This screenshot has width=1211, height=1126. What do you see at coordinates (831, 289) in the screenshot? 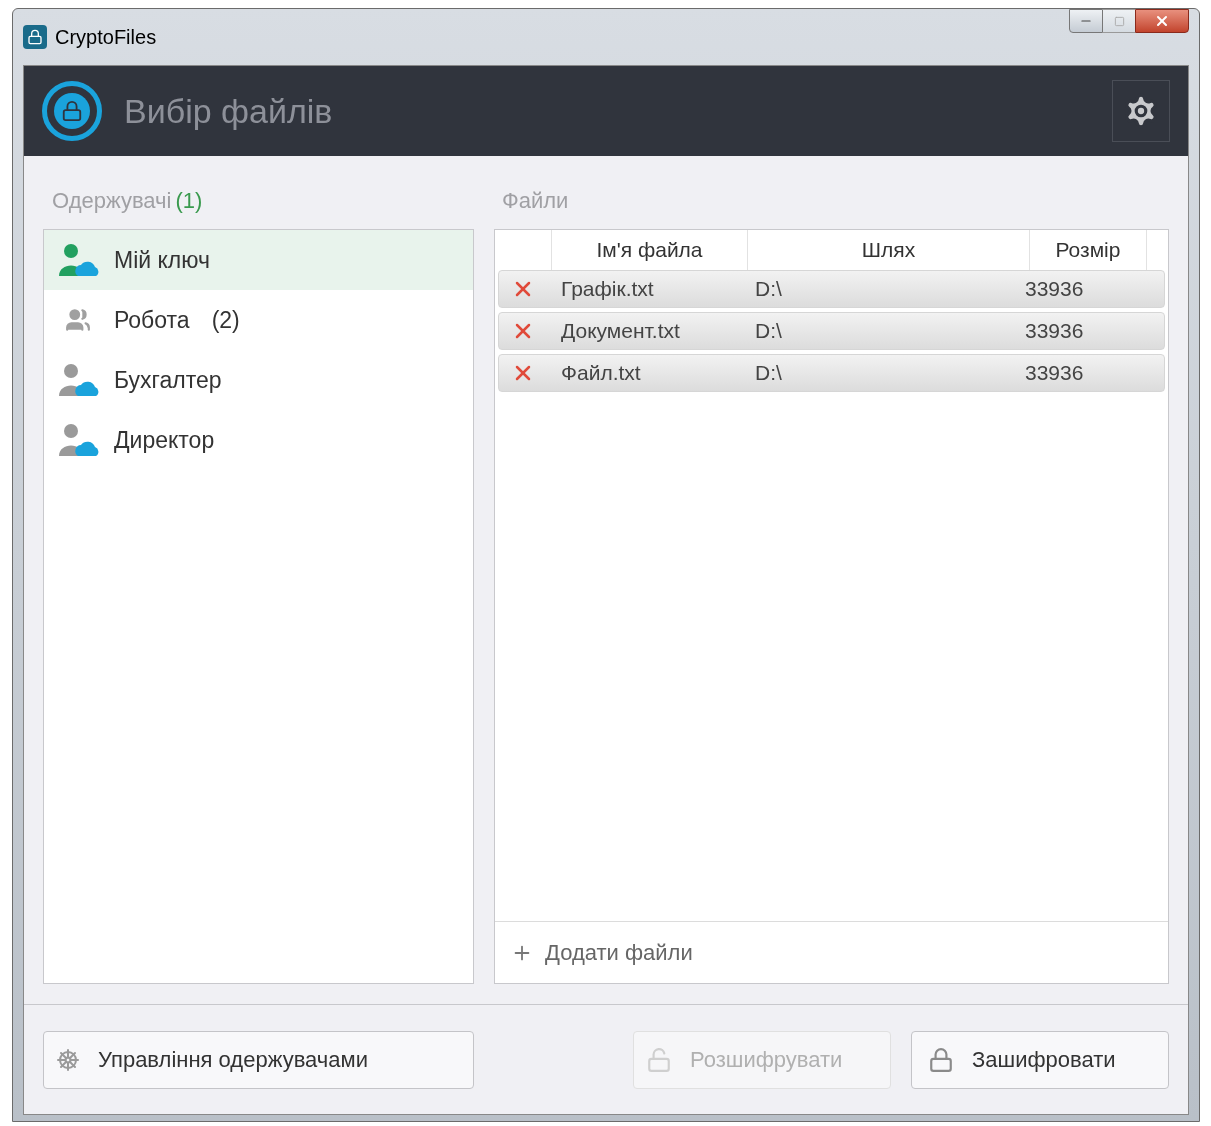
I see `file-row: Графік.txt D:\ 33936` at bounding box center [831, 289].